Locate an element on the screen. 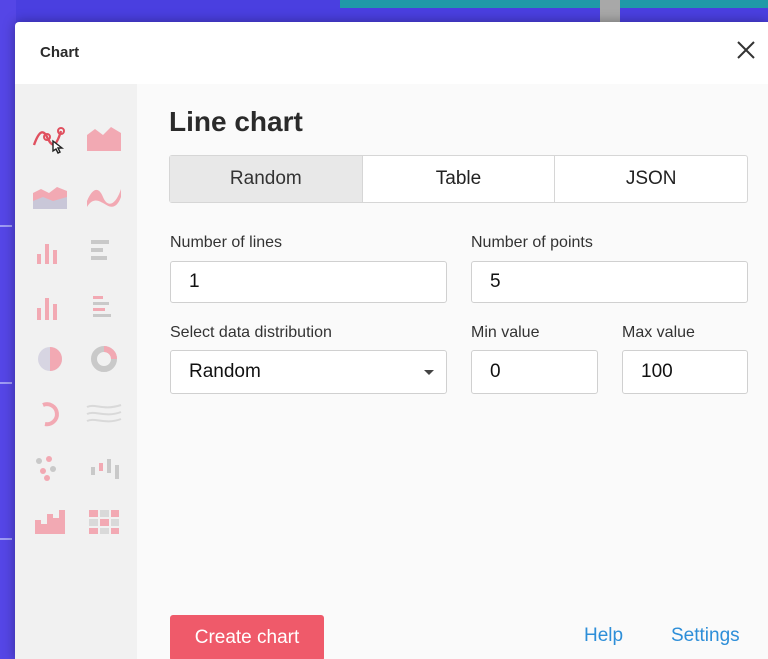  chart-type-grouped-bar is located at coordinates (104, 307).